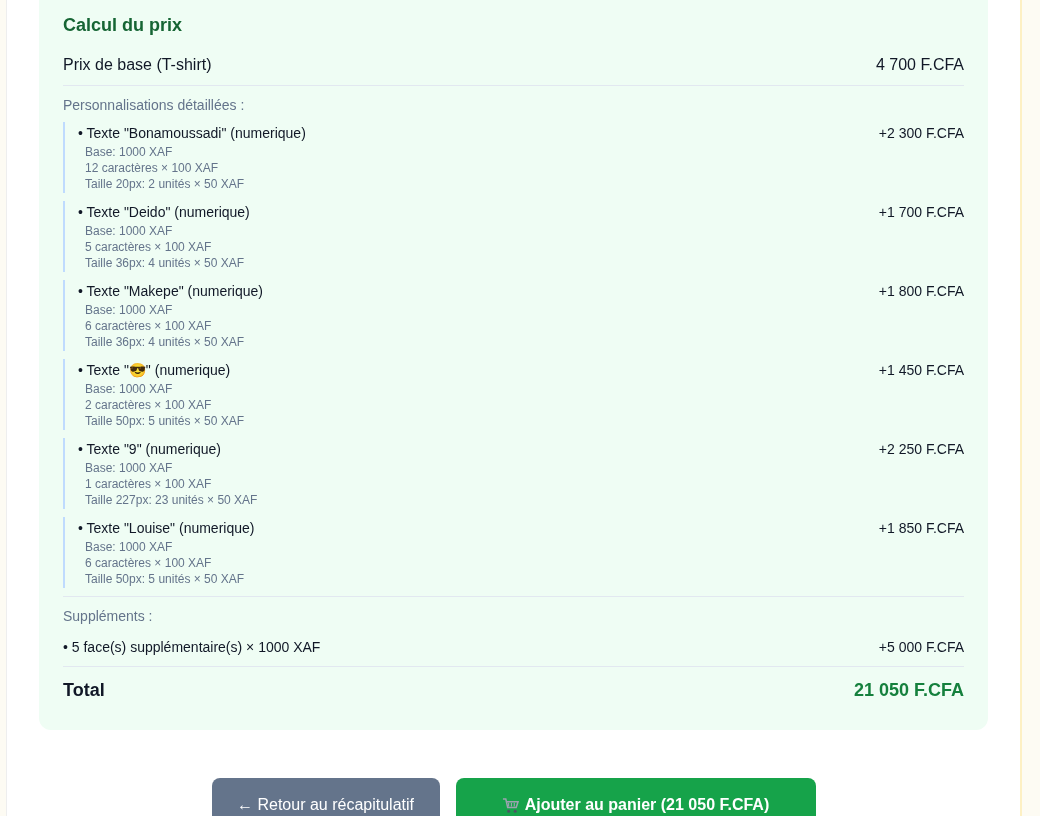 Image resolution: width=1040 pixels, height=816 pixels. What do you see at coordinates (152, 168) in the screenshot?
I see `detail-line: 12 caractères × 100 XAF` at bounding box center [152, 168].